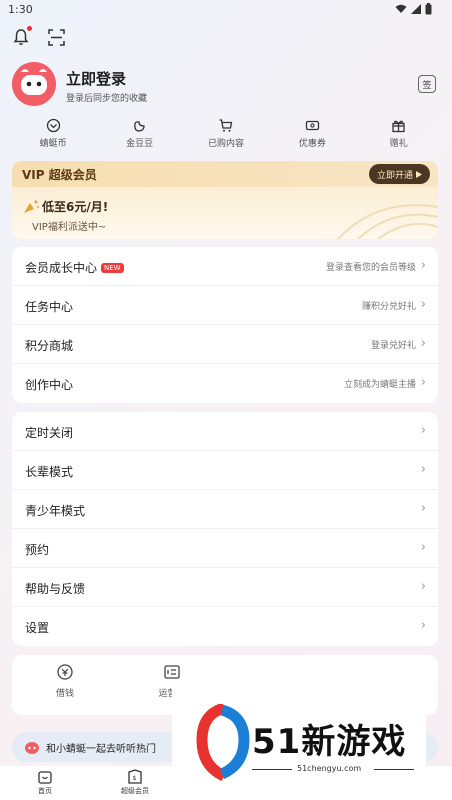 The image size is (452, 800). I want to click on watermark-logo: 51新游戏 51chengyu.com, so click(299, 741).